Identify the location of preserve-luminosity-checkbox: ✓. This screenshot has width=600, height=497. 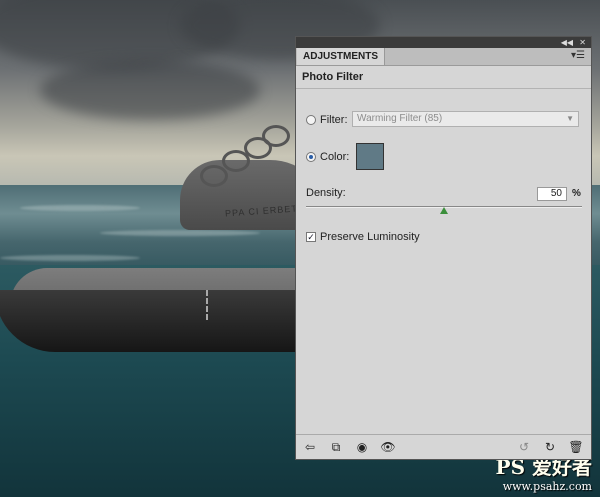
(311, 237).